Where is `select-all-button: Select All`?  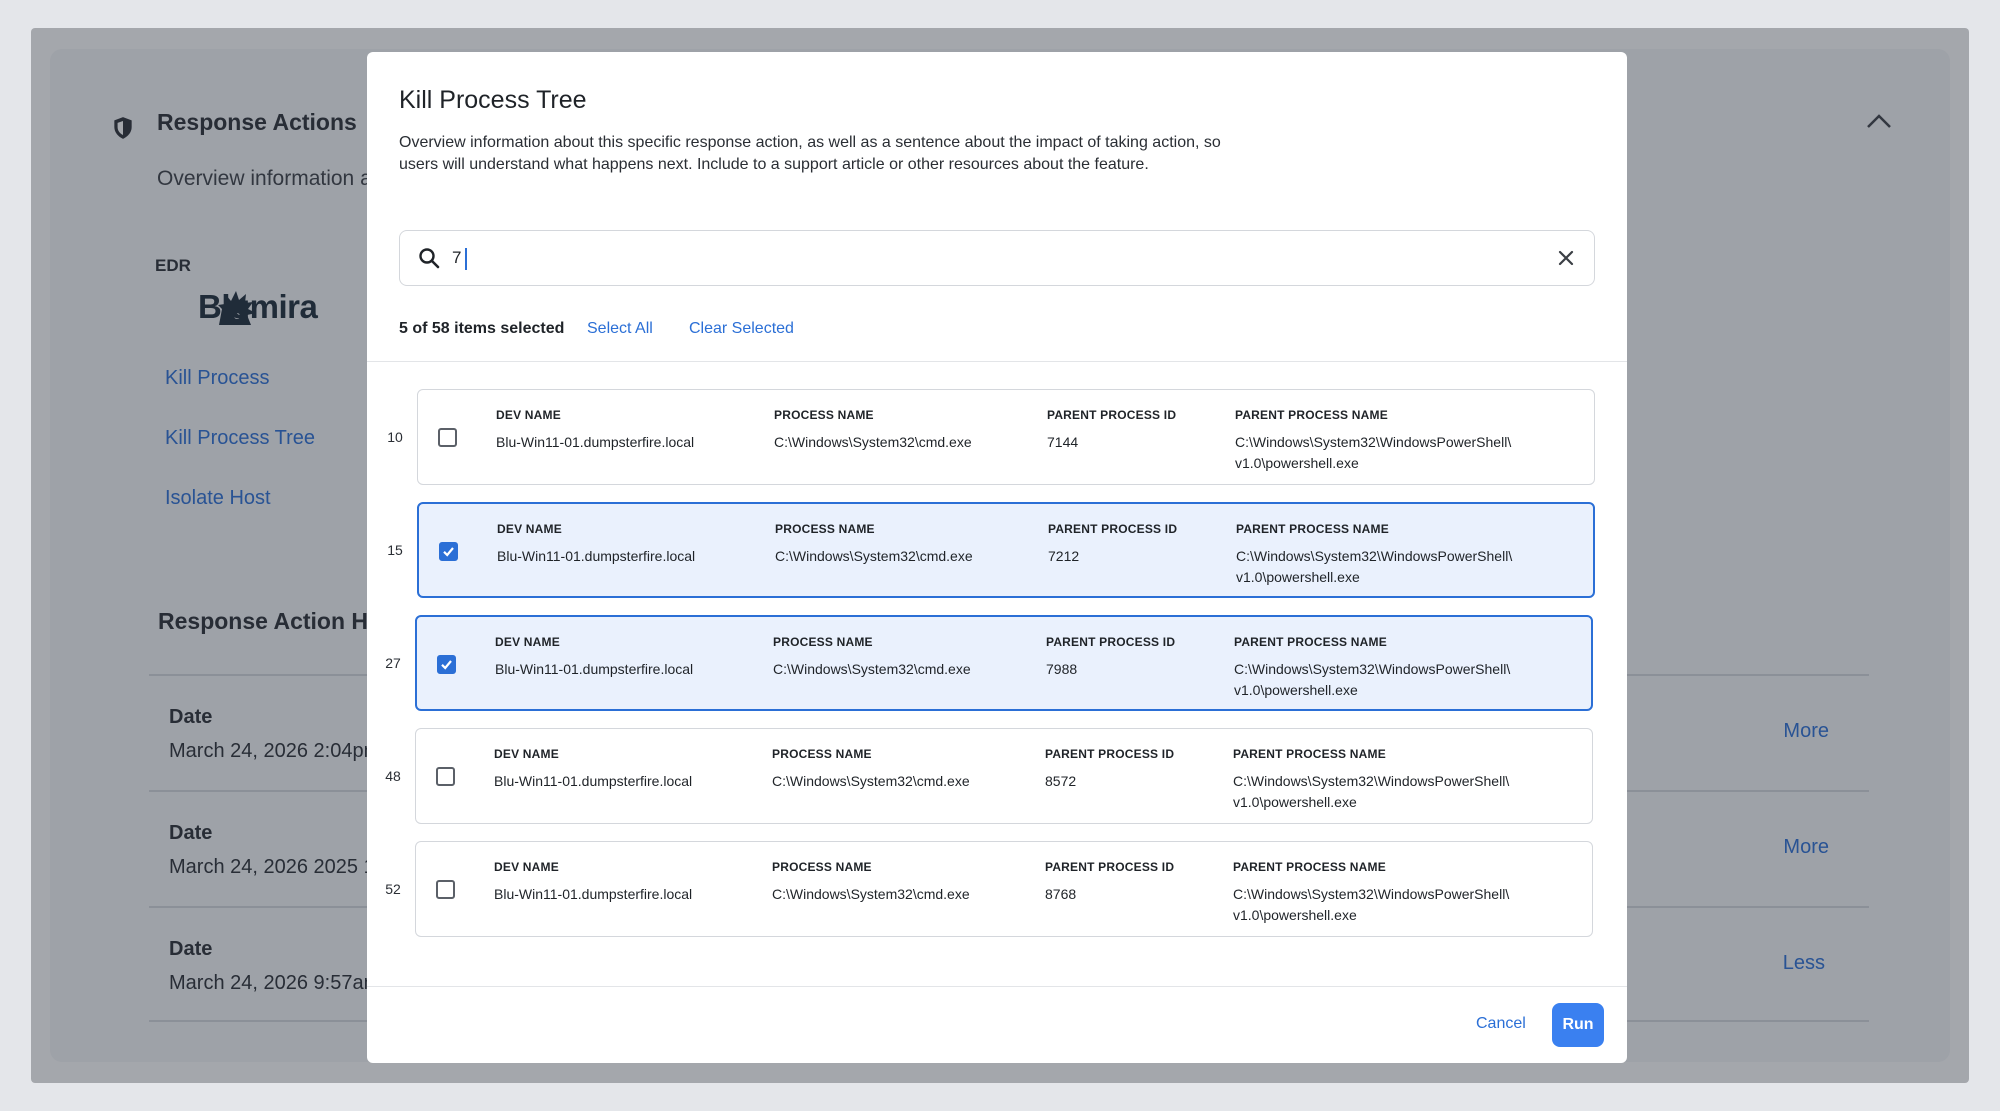
select-all-button: Select All is located at coordinates (620, 329).